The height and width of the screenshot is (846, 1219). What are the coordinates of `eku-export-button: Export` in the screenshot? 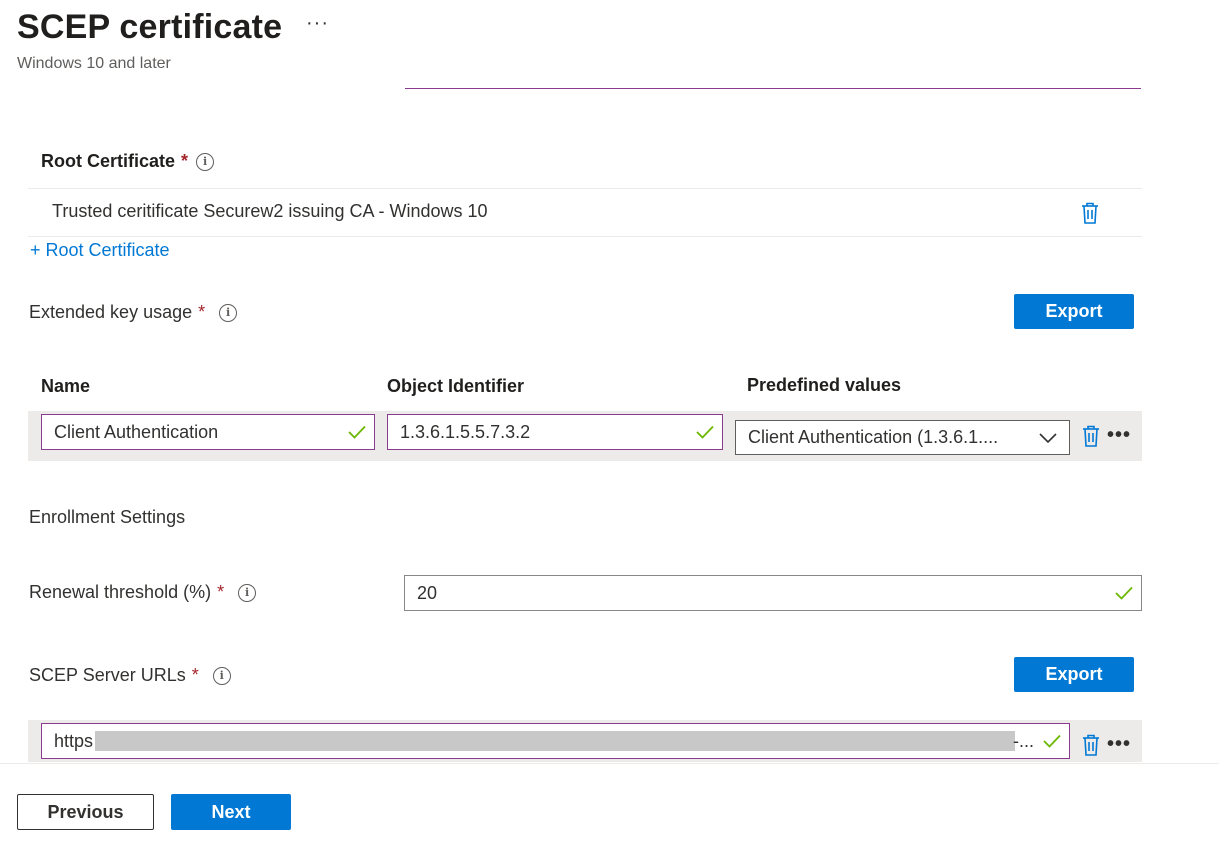 It's located at (1074, 311).